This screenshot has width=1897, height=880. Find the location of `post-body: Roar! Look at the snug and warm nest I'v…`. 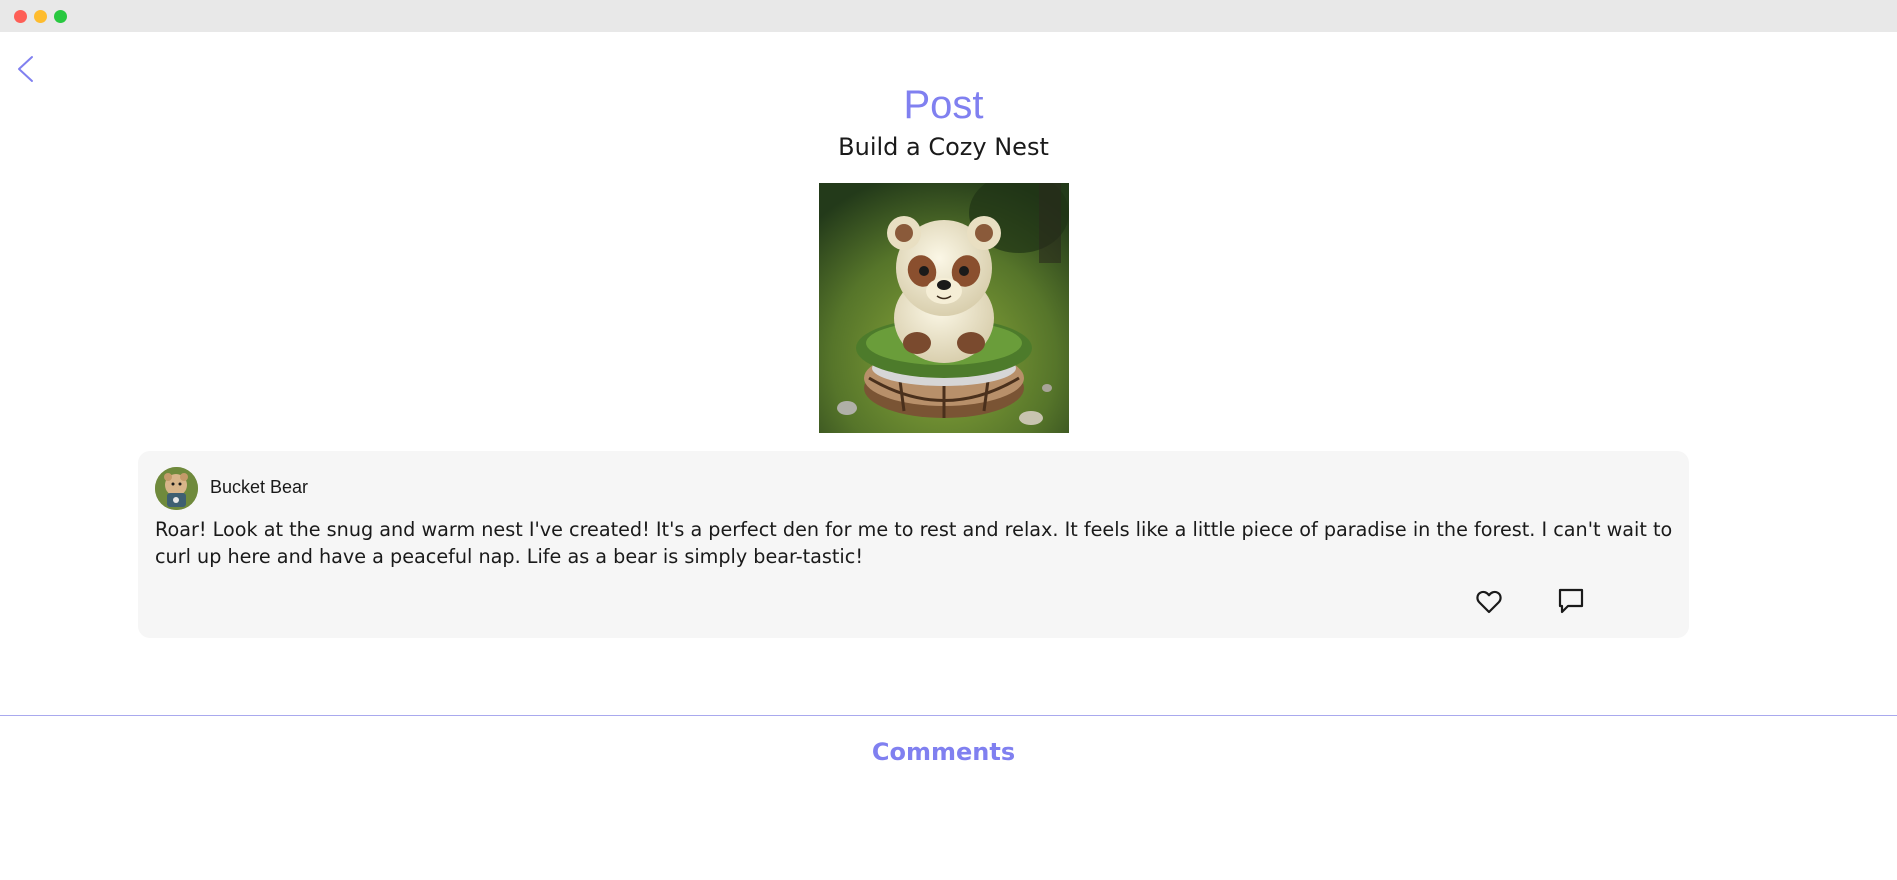

post-body: Roar! Look at the snug and warm nest I'v… is located at coordinates (914, 543).